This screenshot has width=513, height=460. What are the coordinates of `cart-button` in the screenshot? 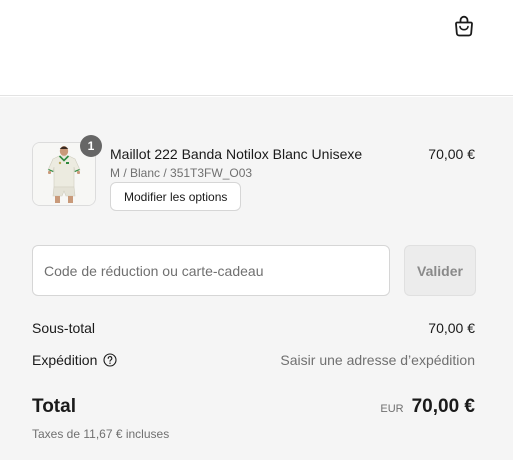 It's located at (464, 26).